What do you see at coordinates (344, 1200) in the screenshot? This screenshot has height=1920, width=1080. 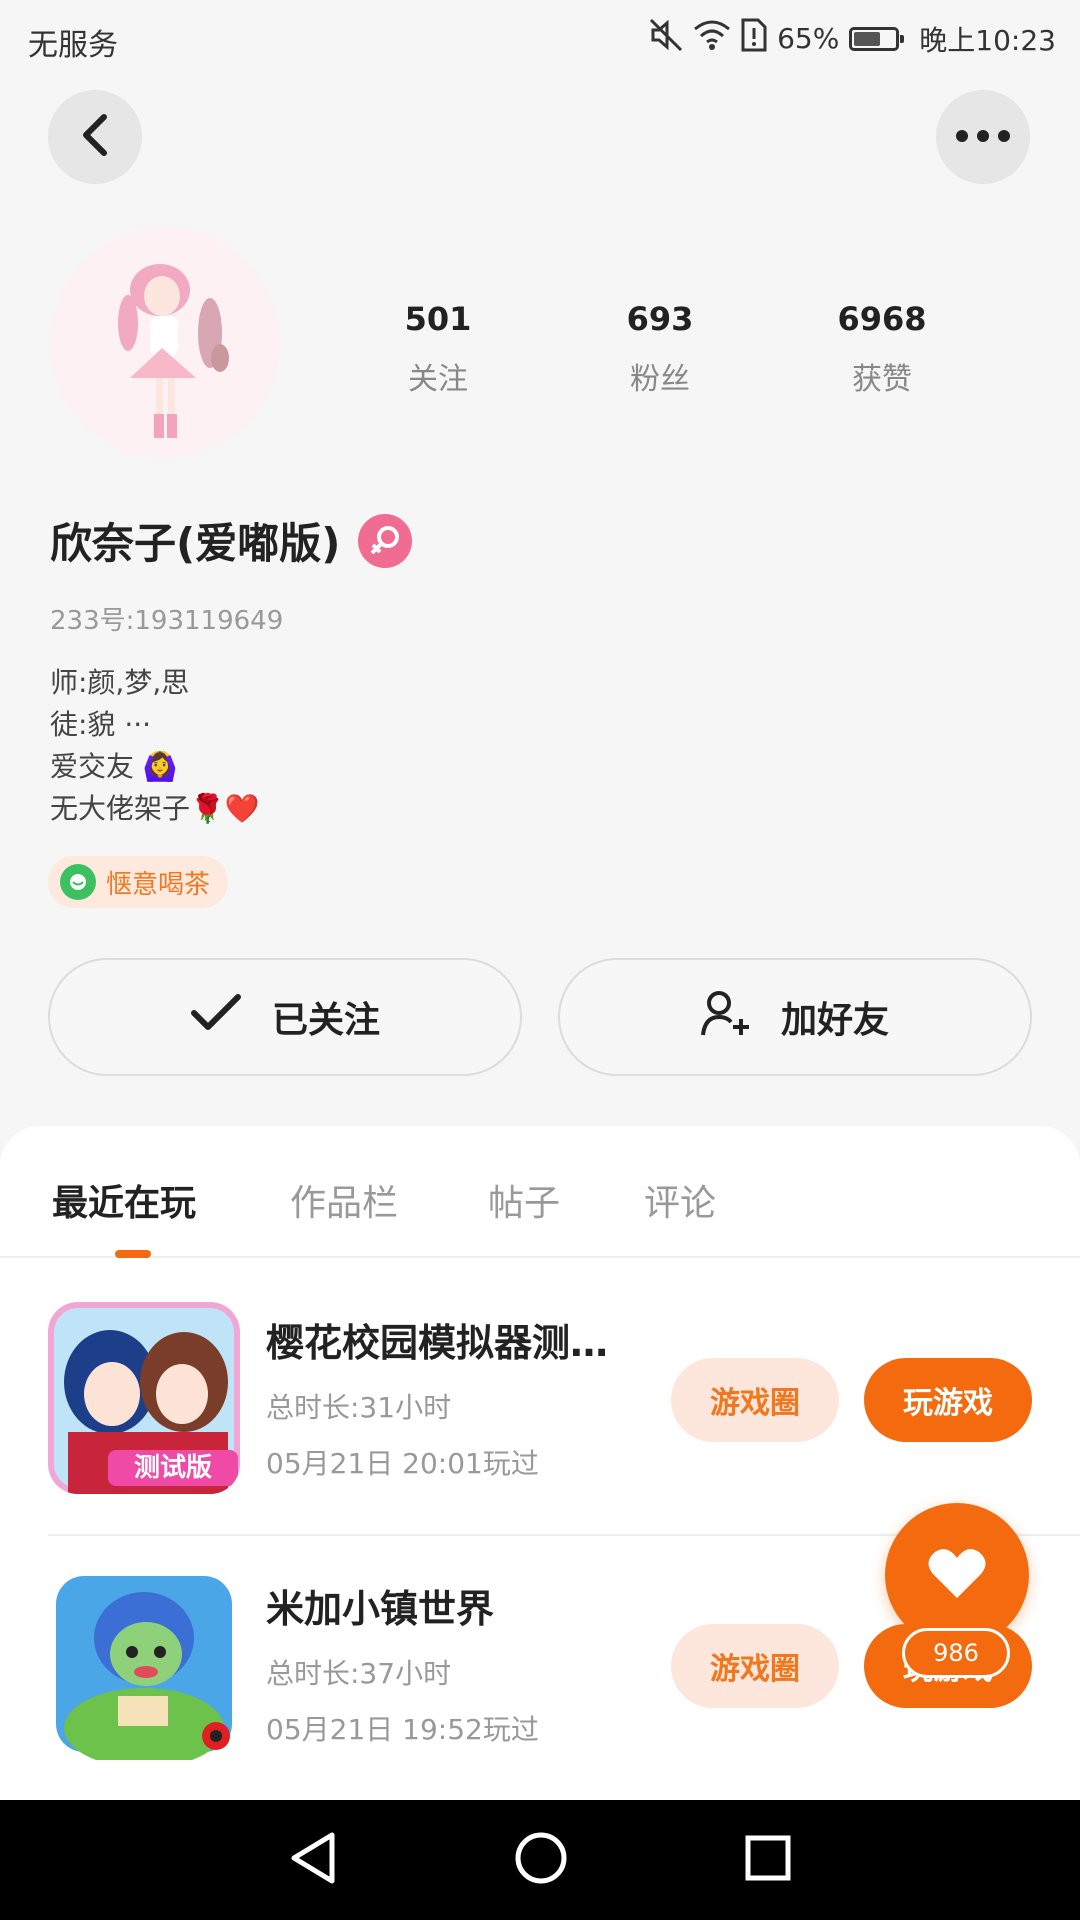 I see `tab-works: 作品栏` at bounding box center [344, 1200].